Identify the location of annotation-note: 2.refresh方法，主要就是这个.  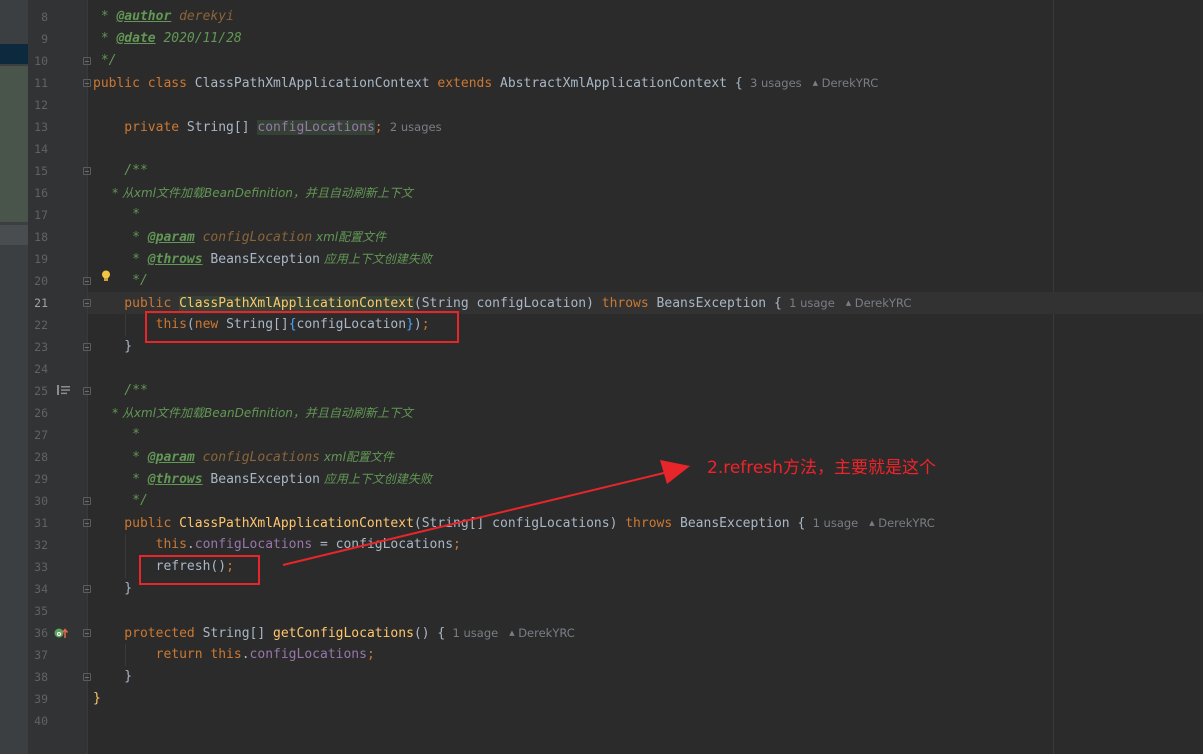
(821, 468).